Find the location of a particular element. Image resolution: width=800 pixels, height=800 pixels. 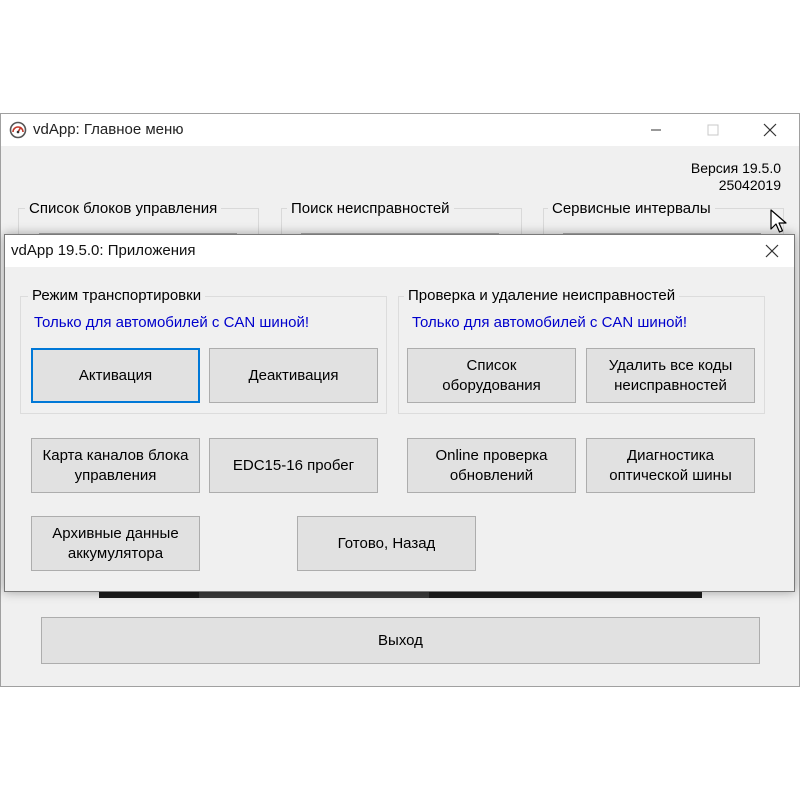

edc-mileage-button: EDC15-16 пробег is located at coordinates (293, 465).